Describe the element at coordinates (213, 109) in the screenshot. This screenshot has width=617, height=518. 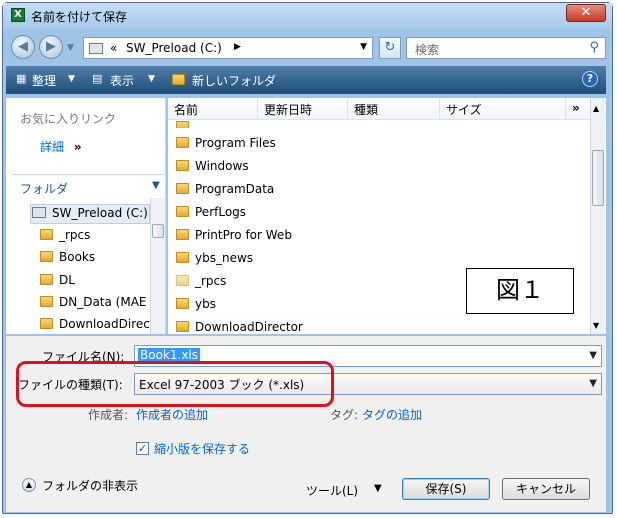
I see `column-header-name: 名前` at that location.